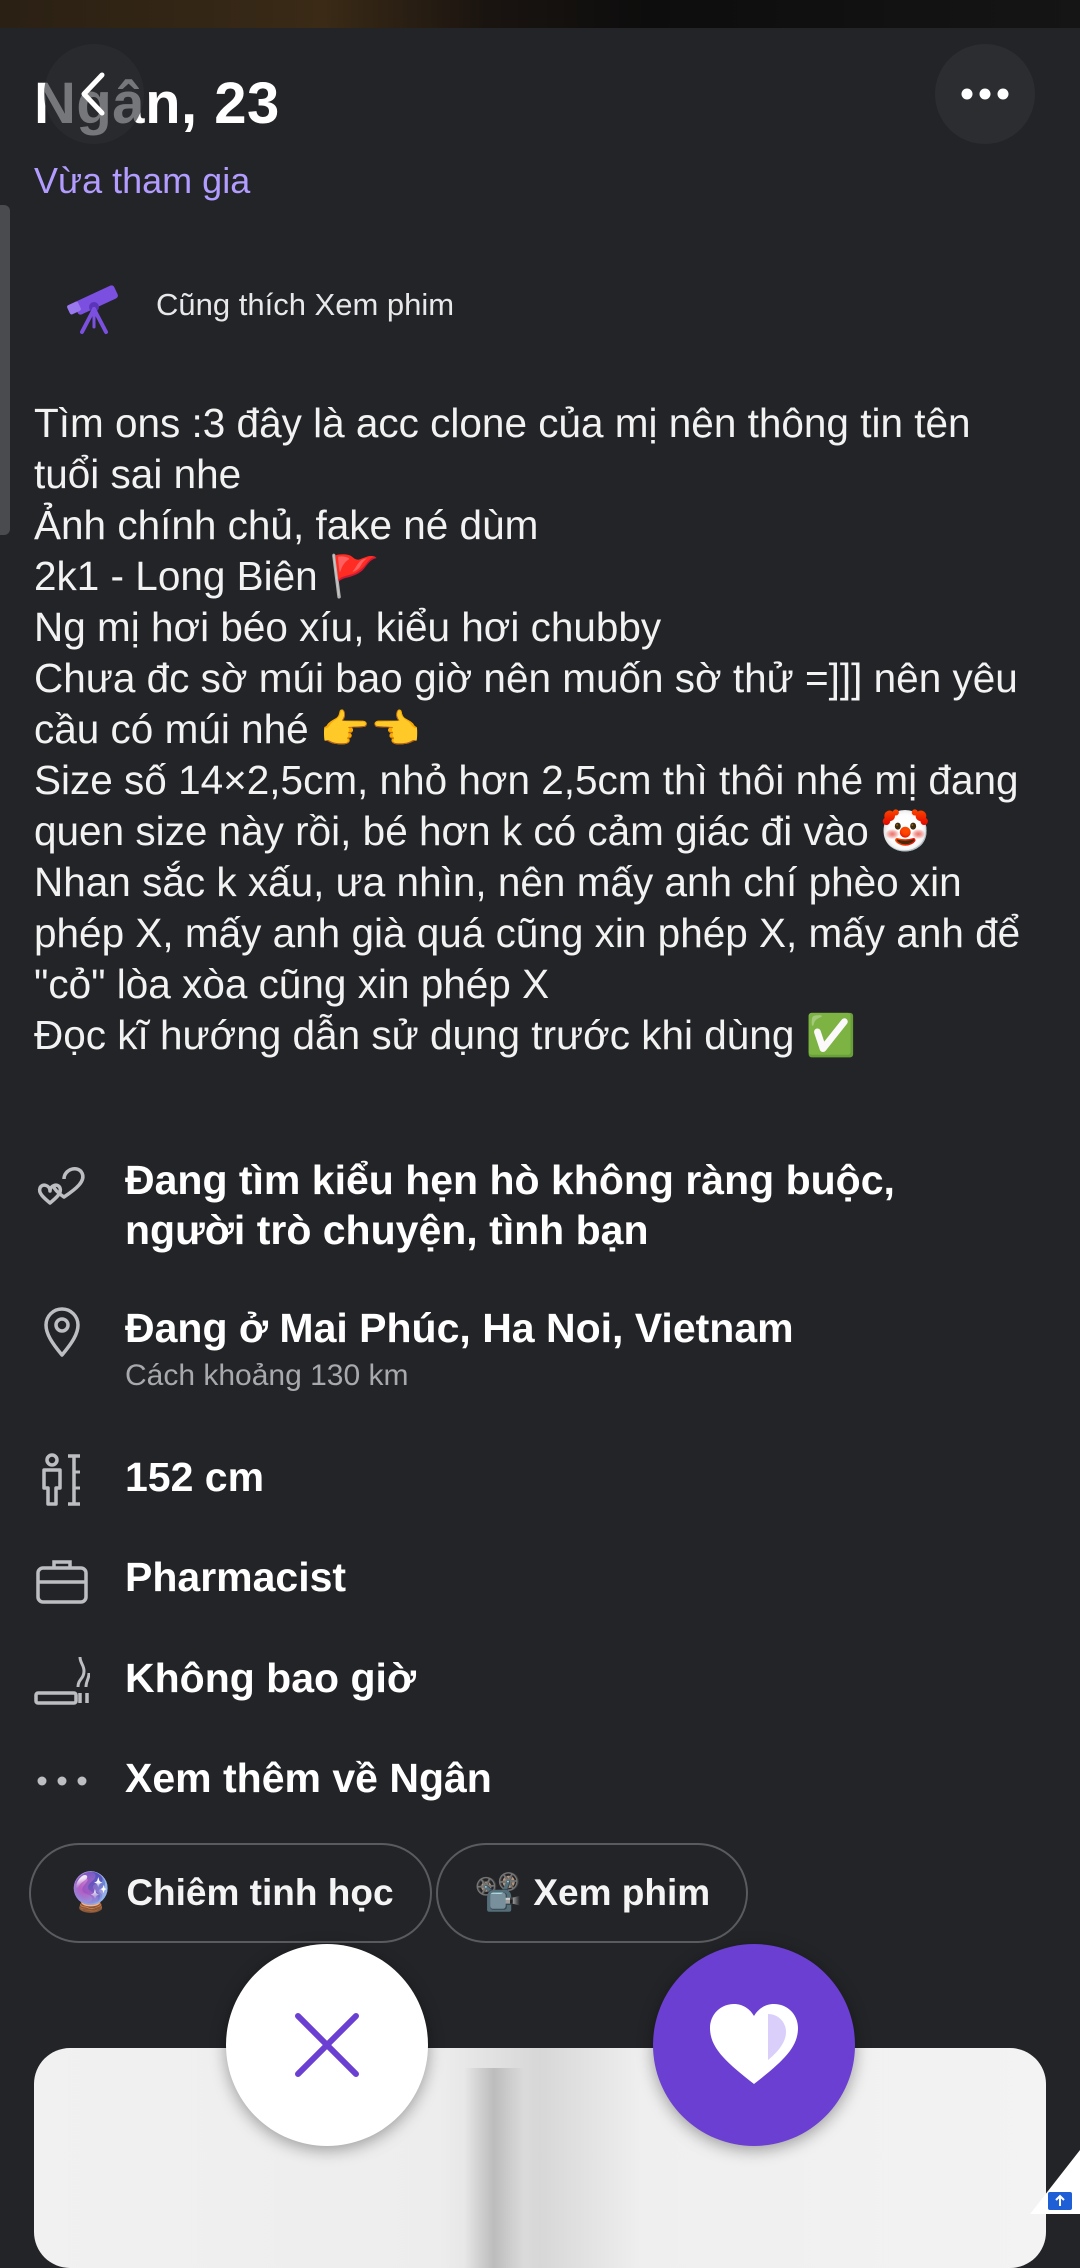 This screenshot has width=1080, height=2268. Describe the element at coordinates (540, 14) in the screenshot. I see `photo-top-edge` at that location.